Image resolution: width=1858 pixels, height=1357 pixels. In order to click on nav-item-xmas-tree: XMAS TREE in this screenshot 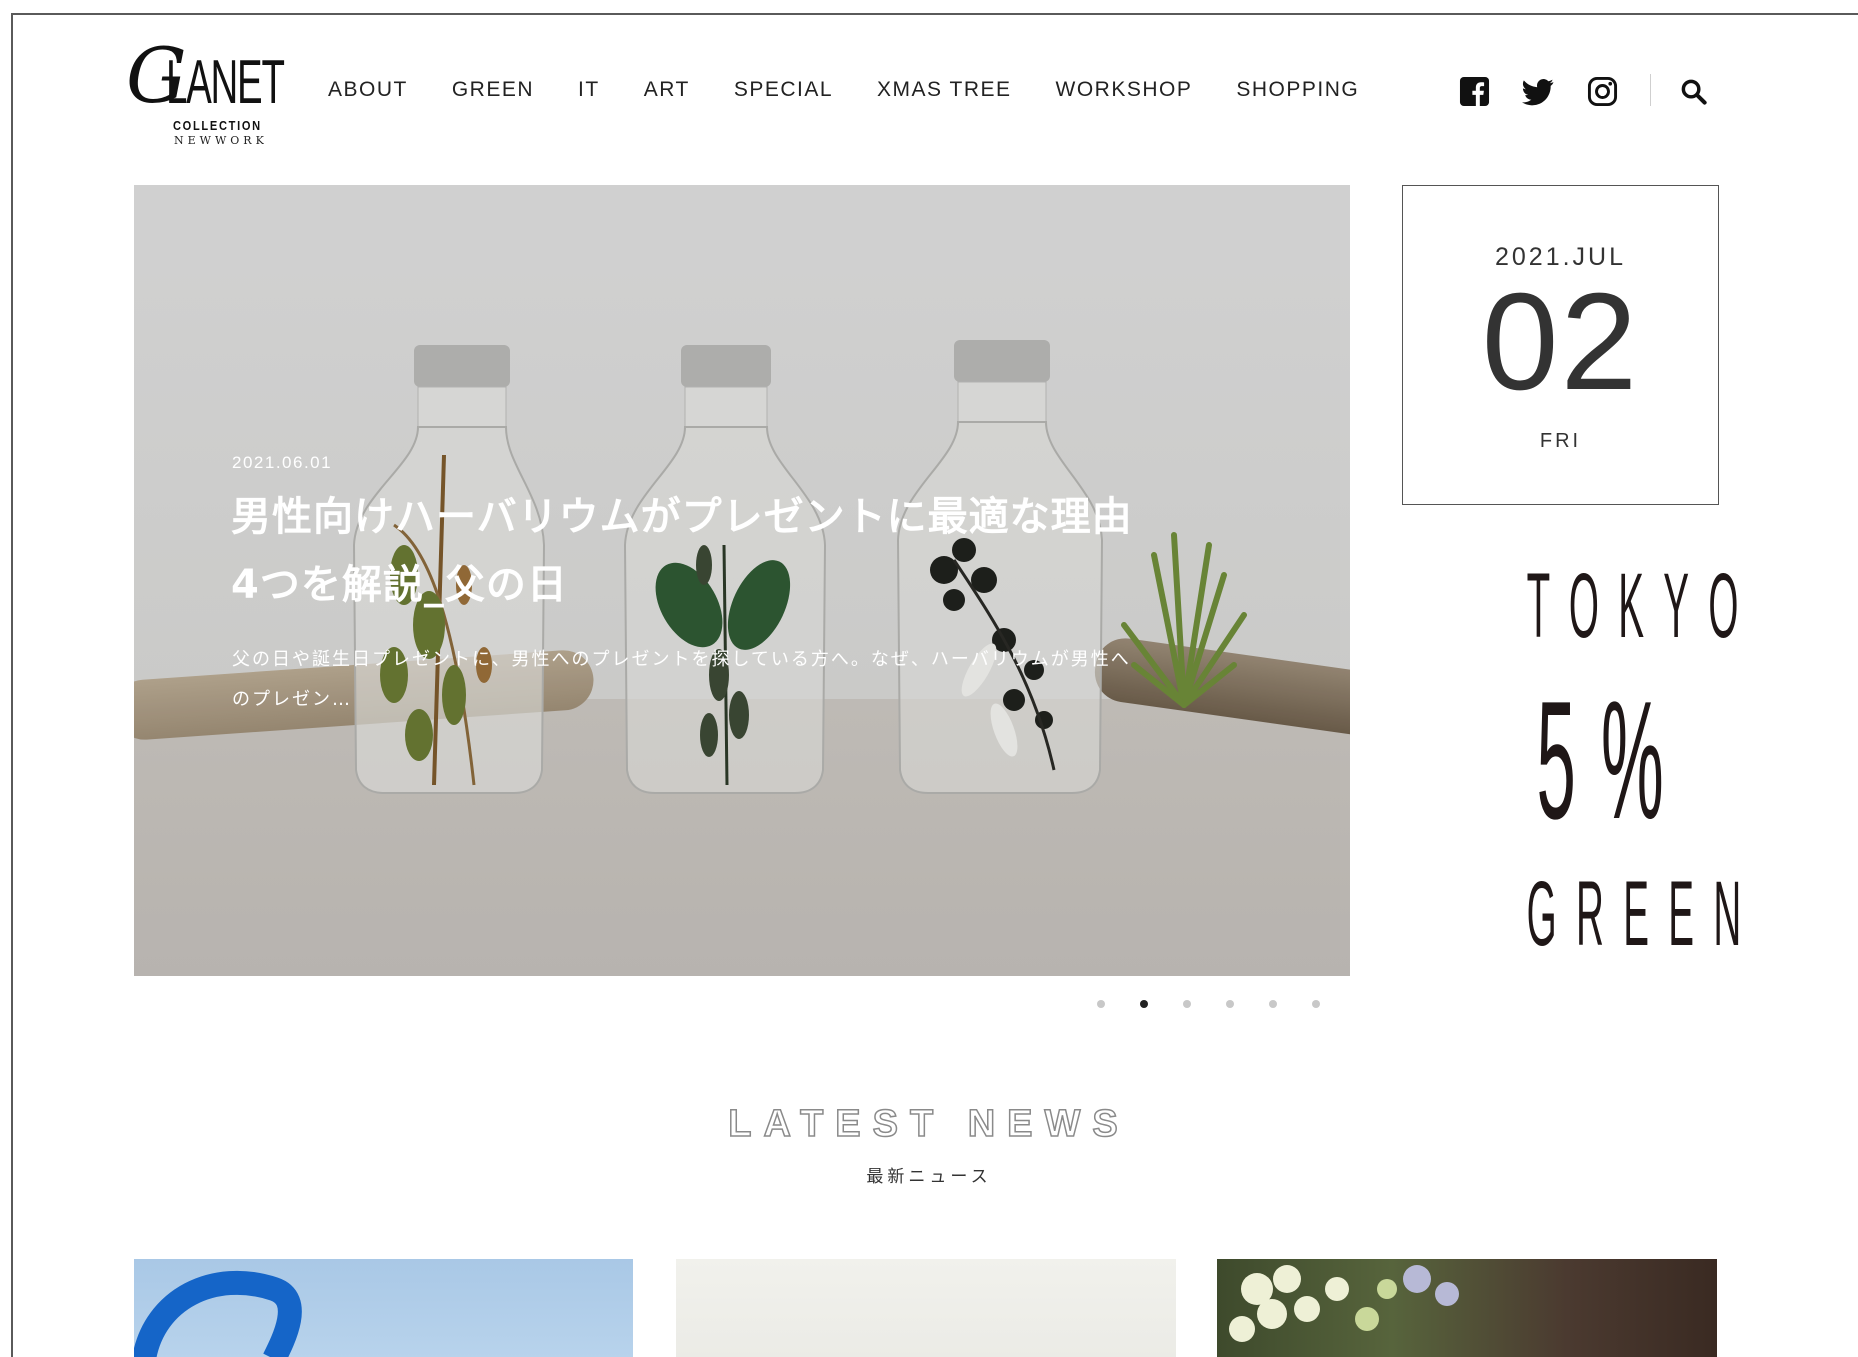, I will do `click(944, 90)`.